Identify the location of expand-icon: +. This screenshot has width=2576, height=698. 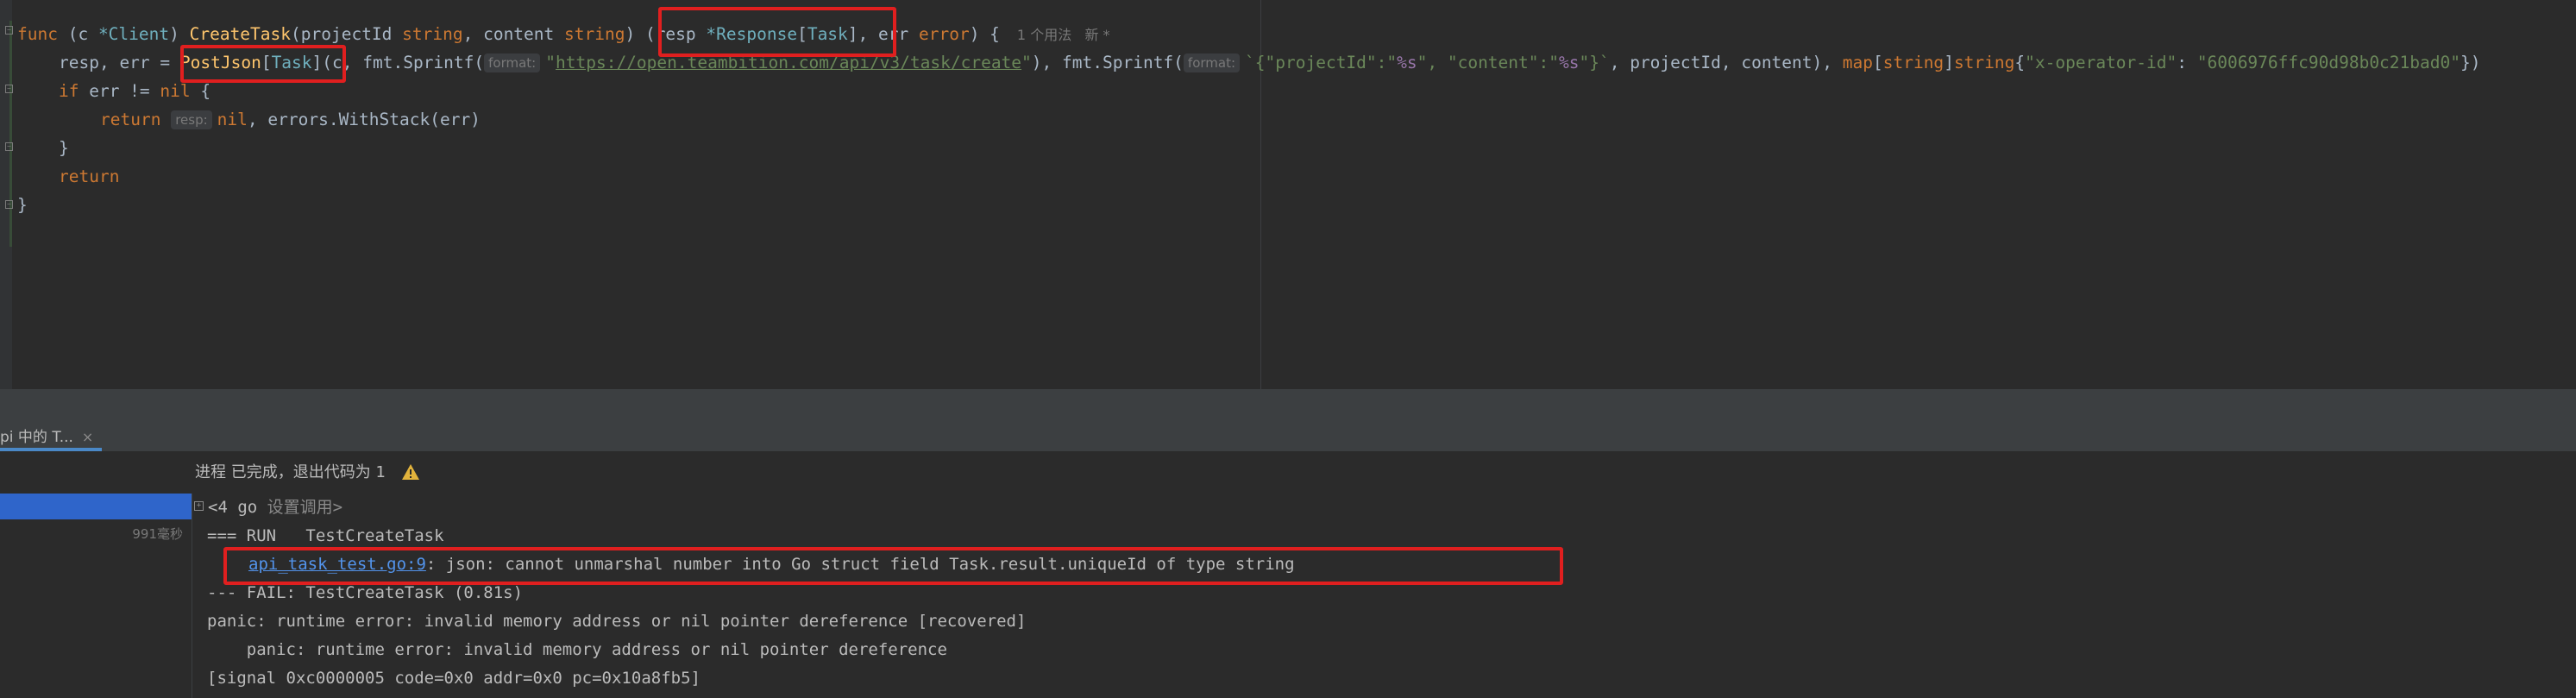
(199, 506).